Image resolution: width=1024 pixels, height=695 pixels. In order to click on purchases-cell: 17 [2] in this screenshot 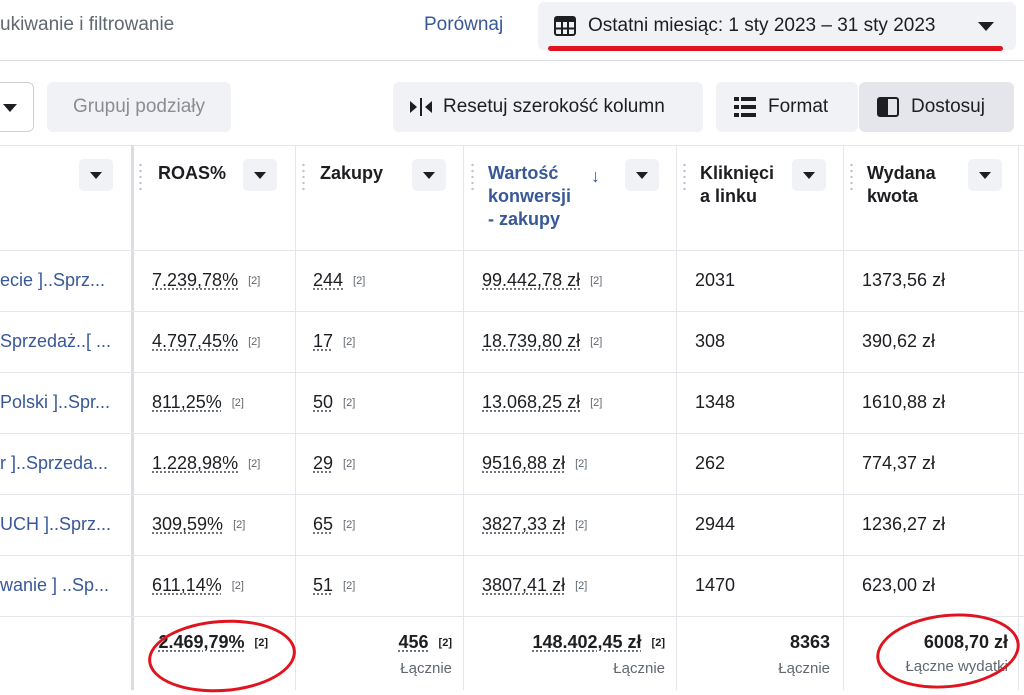, I will do `click(334, 341)`.